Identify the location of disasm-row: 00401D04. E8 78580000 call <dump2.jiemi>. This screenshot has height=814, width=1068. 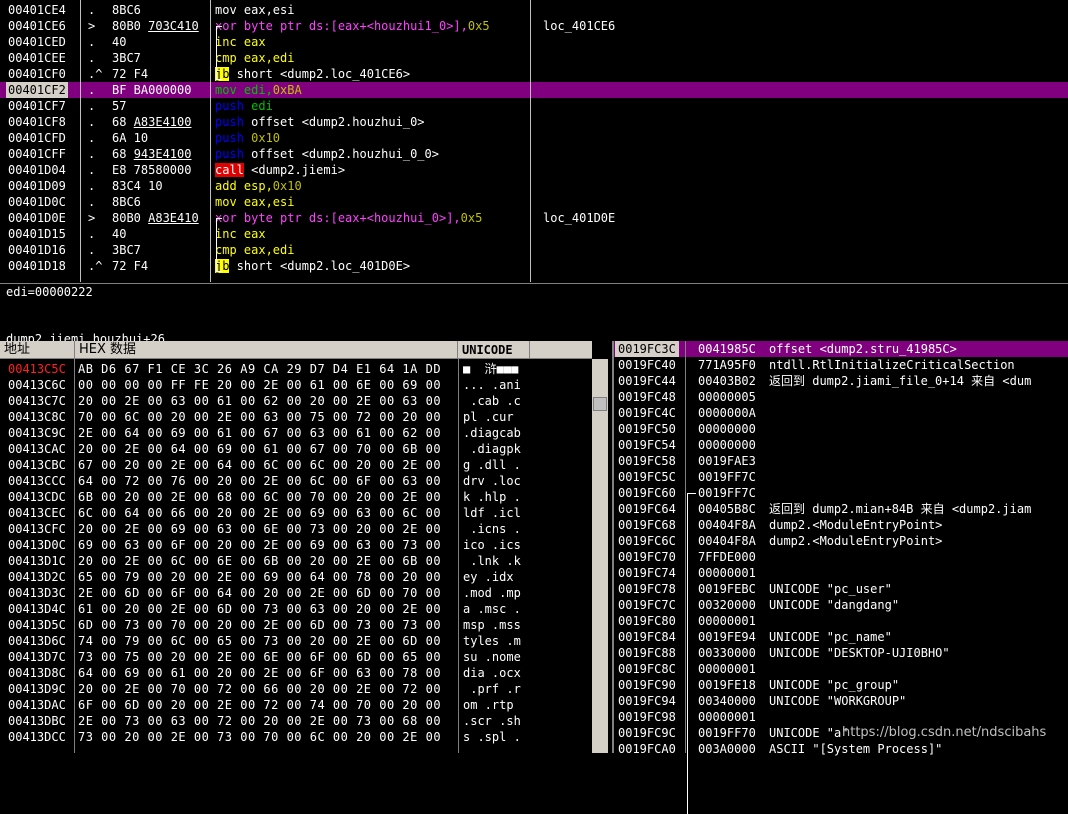
(534, 170).